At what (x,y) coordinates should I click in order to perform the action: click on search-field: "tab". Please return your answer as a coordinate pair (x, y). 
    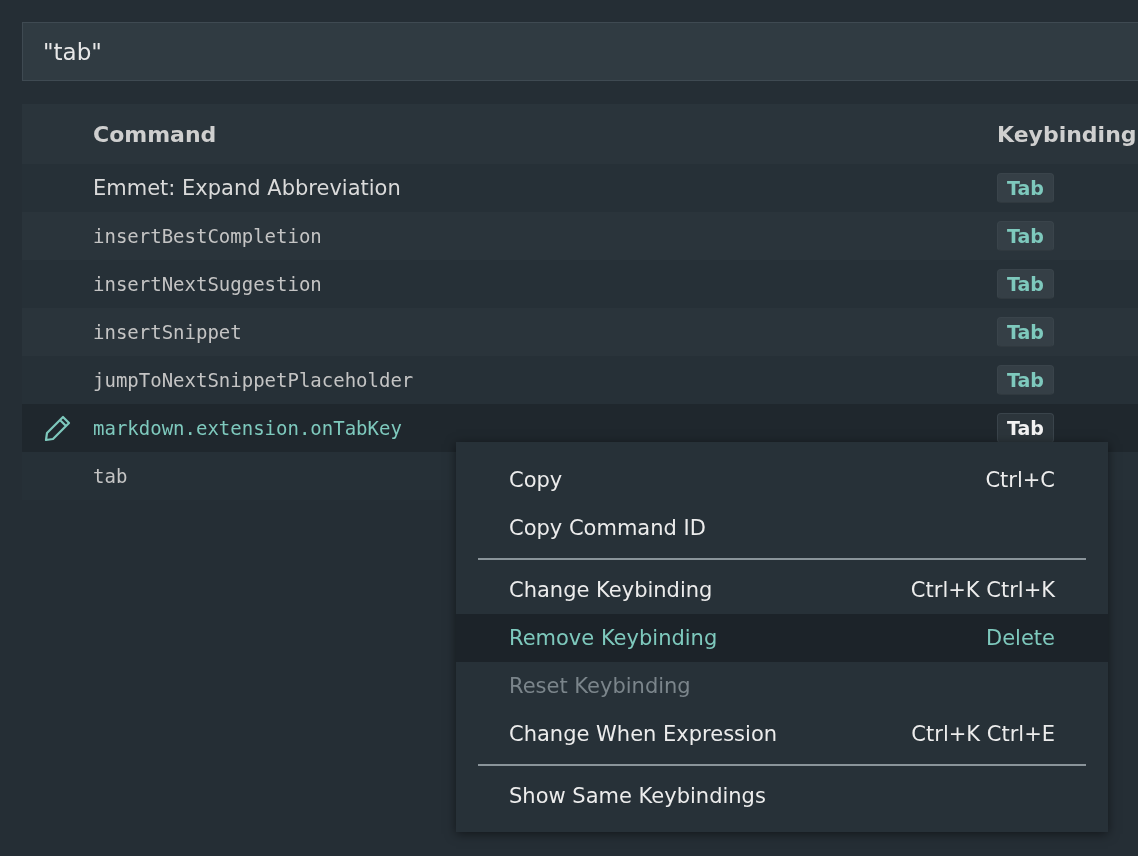
    Looking at the image, I should click on (580, 51).